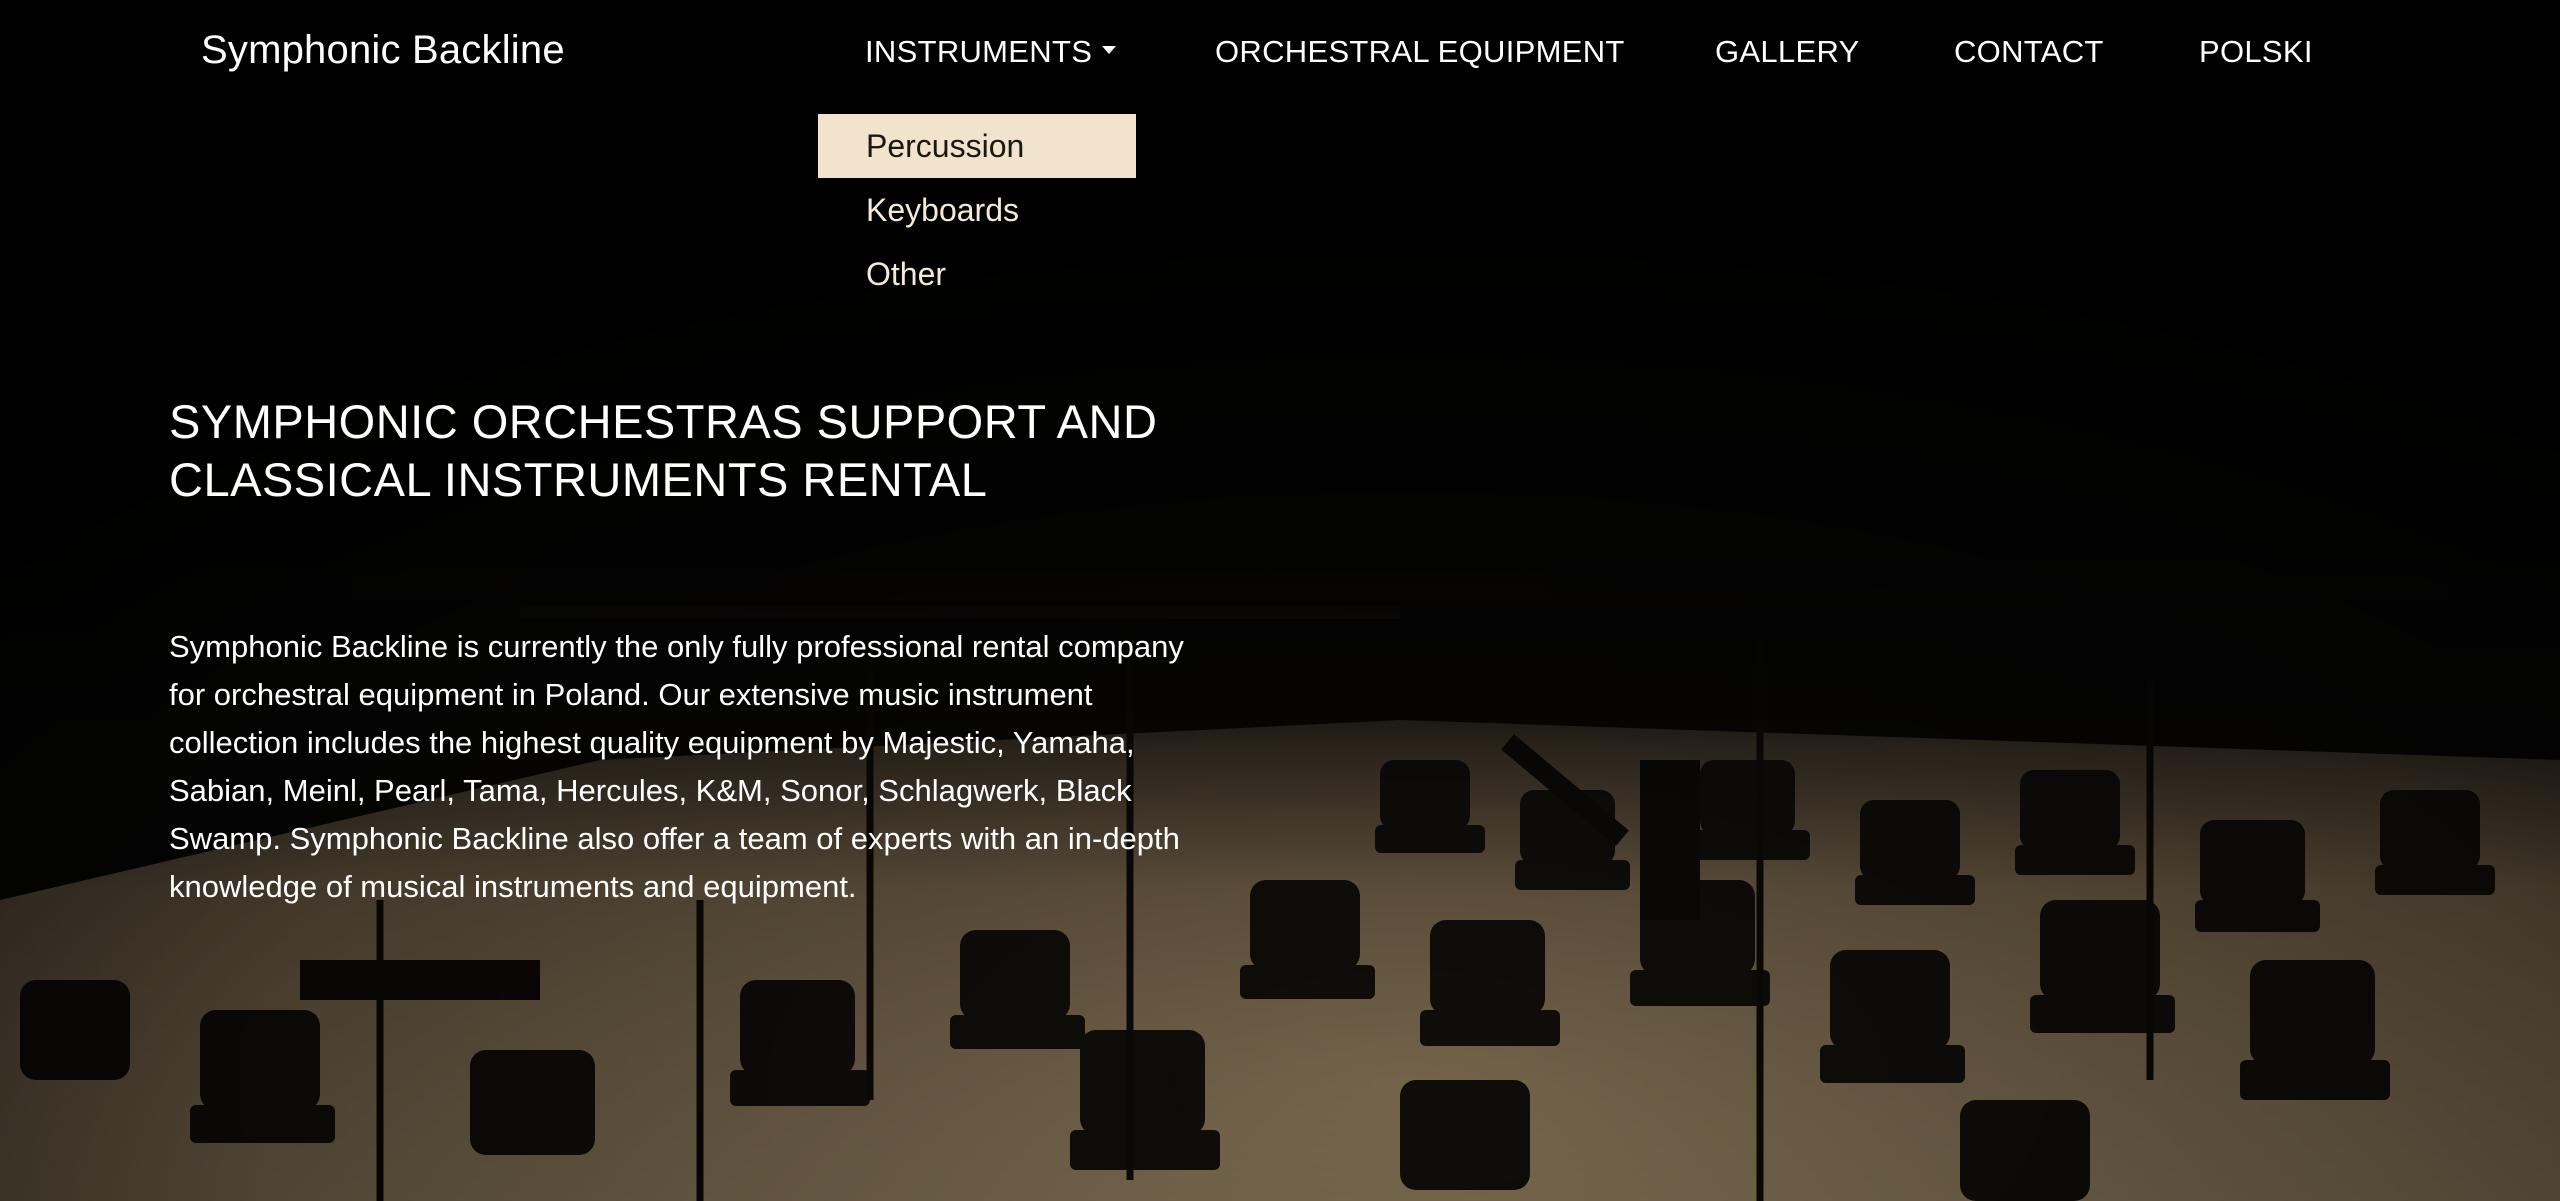  I want to click on nav-instruments-dropdown: INSTRUMENTS, so click(991, 52).